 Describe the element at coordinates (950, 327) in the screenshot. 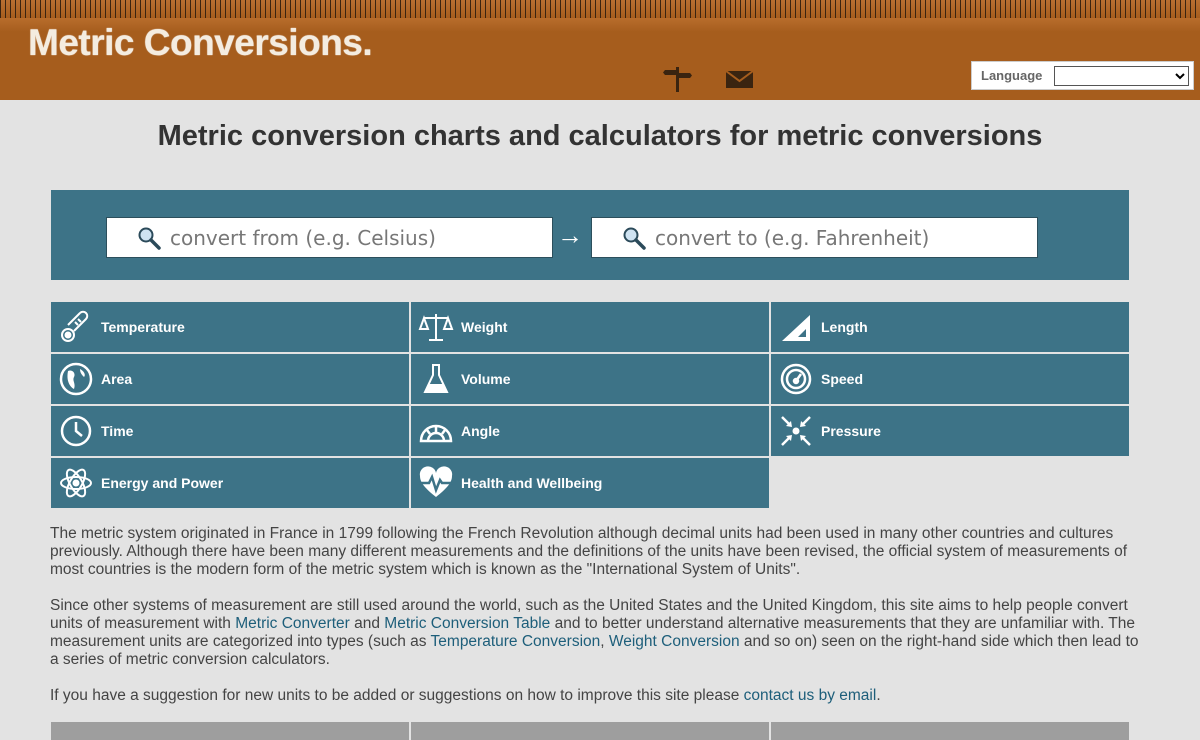

I see `category-length: Length` at that location.